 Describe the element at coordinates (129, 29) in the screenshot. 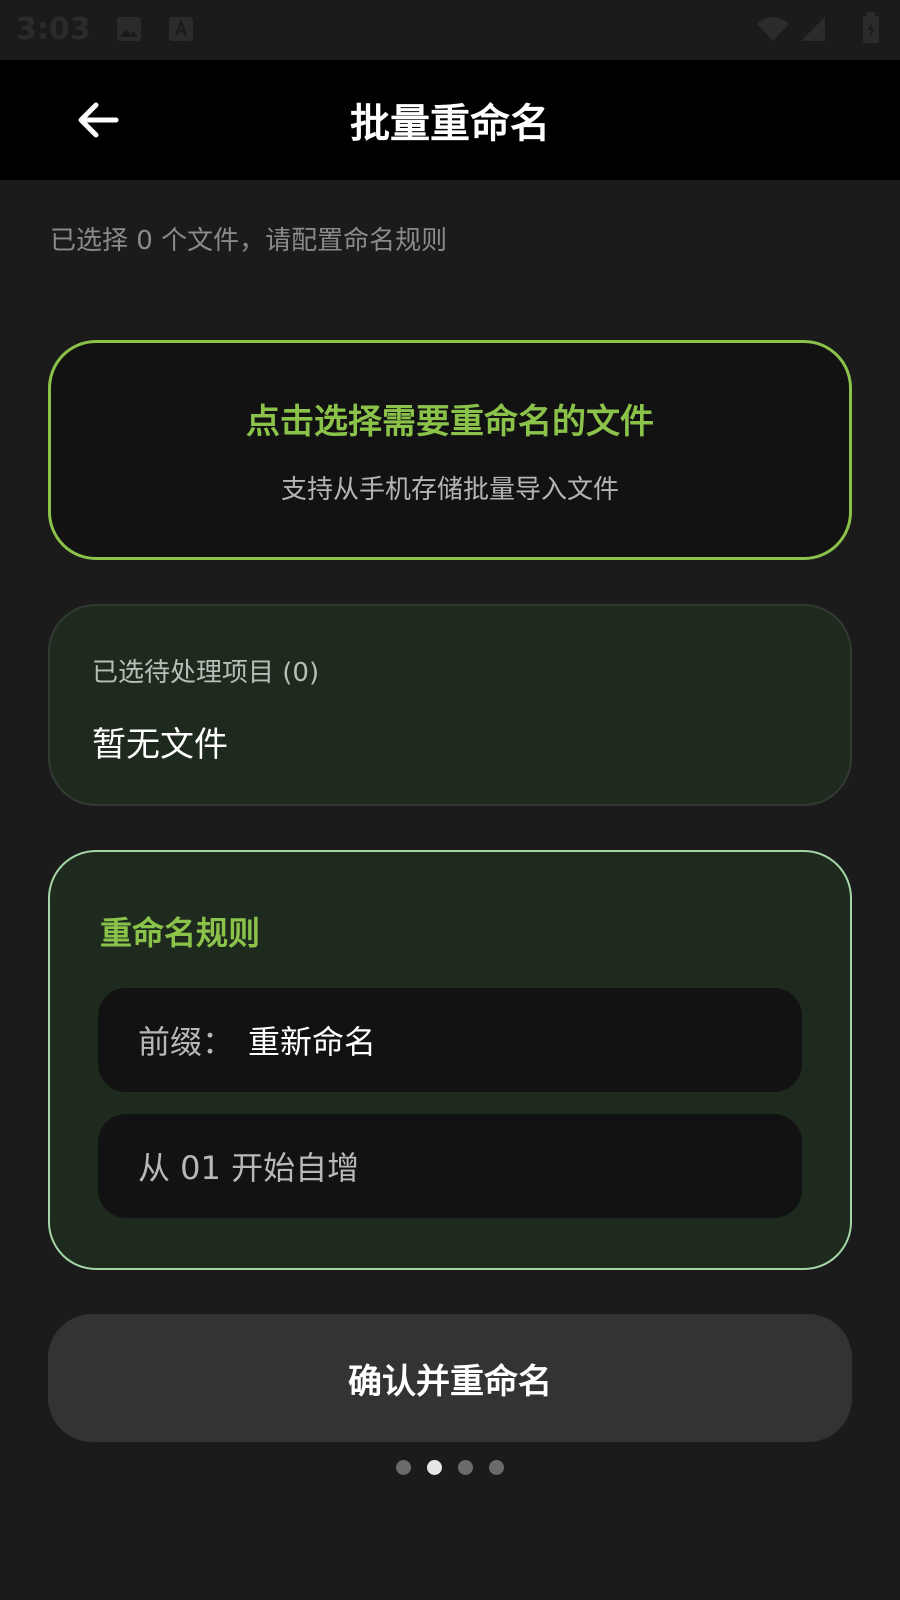

I see `image-icon` at that location.